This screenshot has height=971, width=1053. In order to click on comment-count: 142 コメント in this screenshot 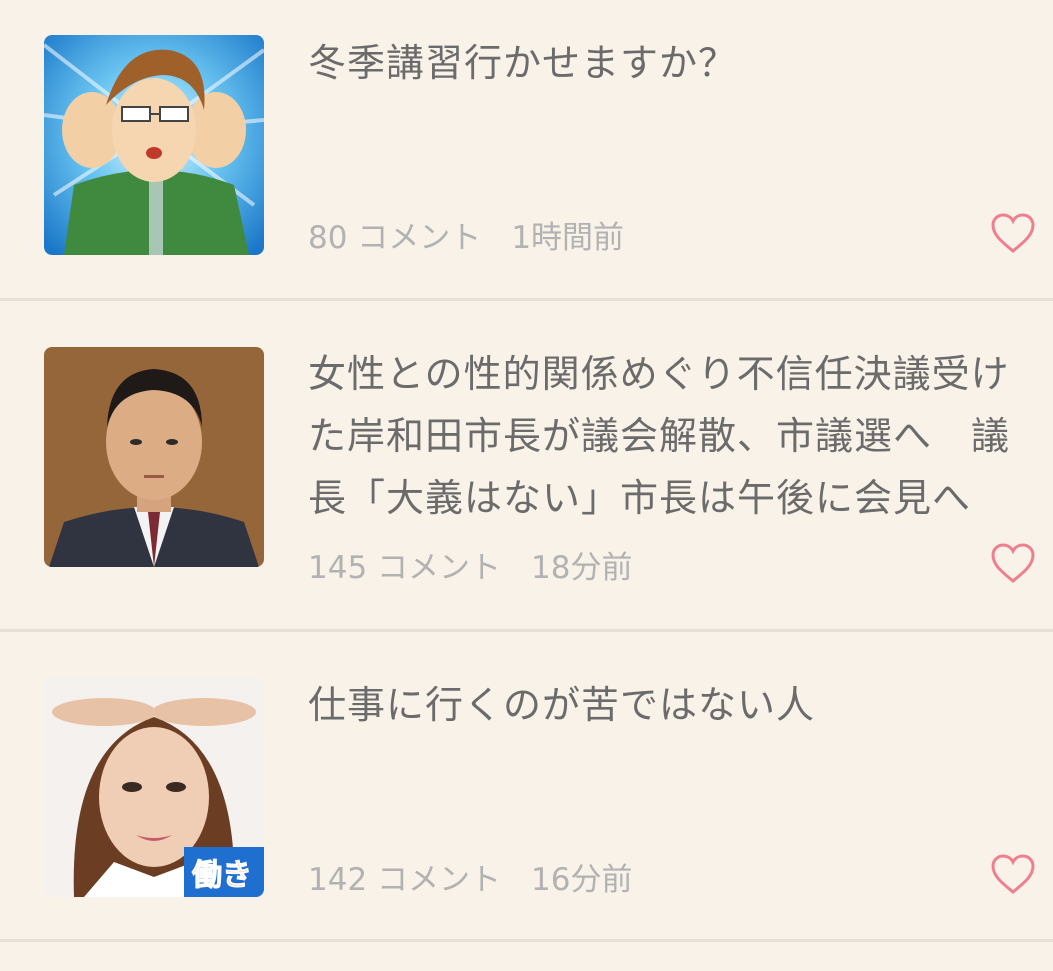, I will do `click(405, 880)`.